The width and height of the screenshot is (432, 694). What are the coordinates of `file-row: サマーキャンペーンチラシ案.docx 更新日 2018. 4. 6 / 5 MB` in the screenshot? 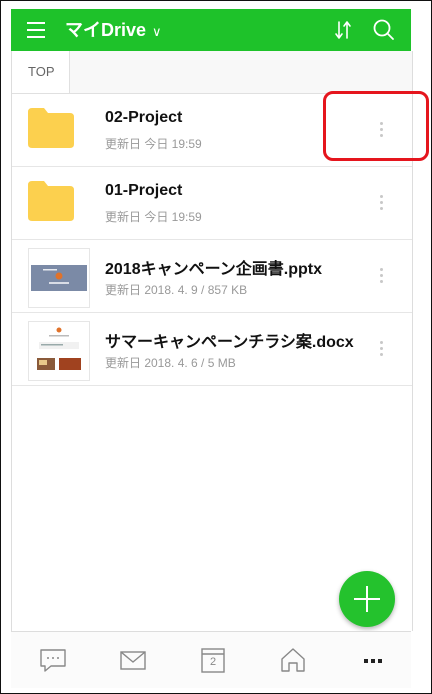 It's located at (212, 349).